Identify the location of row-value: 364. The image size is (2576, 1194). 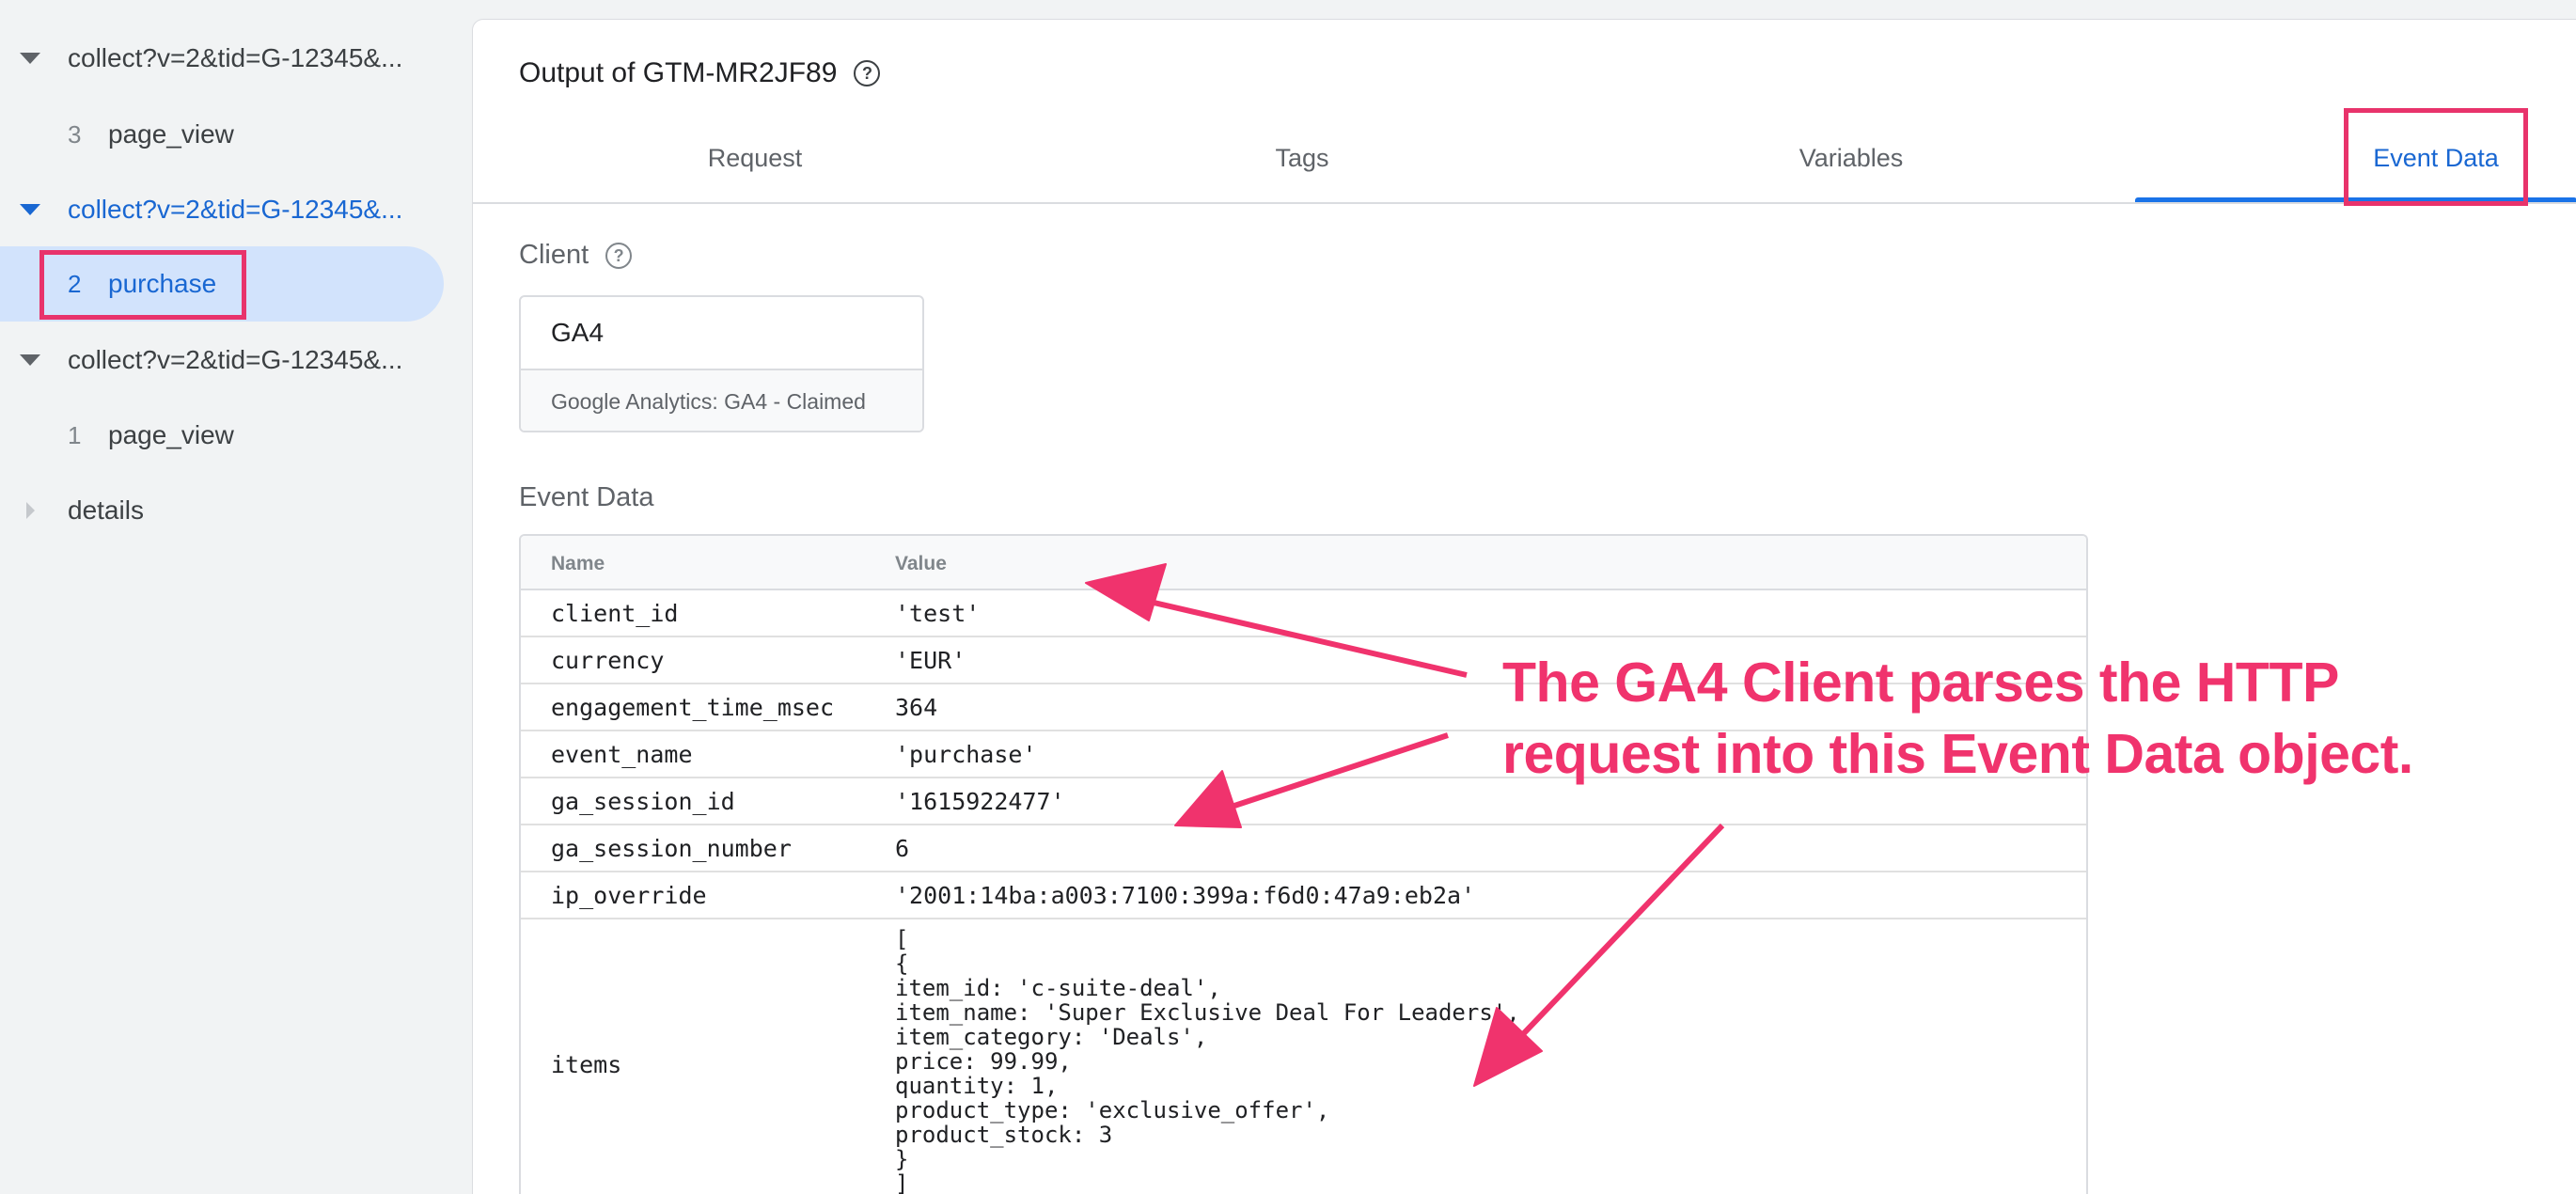
(917, 707).